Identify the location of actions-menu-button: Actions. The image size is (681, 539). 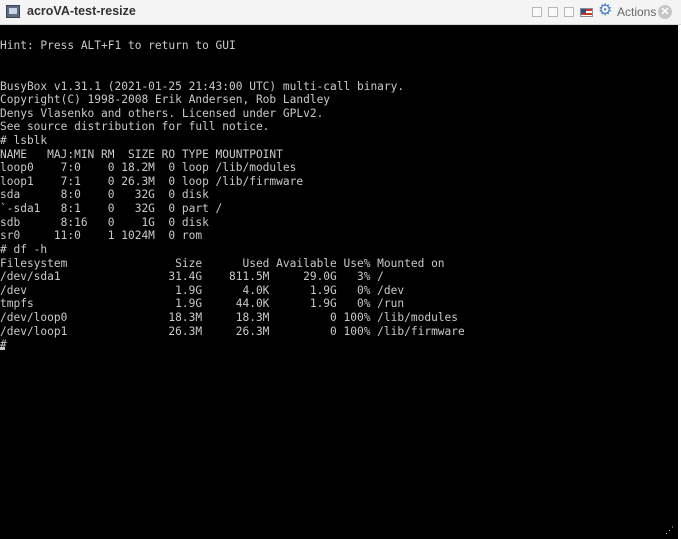
(636, 12).